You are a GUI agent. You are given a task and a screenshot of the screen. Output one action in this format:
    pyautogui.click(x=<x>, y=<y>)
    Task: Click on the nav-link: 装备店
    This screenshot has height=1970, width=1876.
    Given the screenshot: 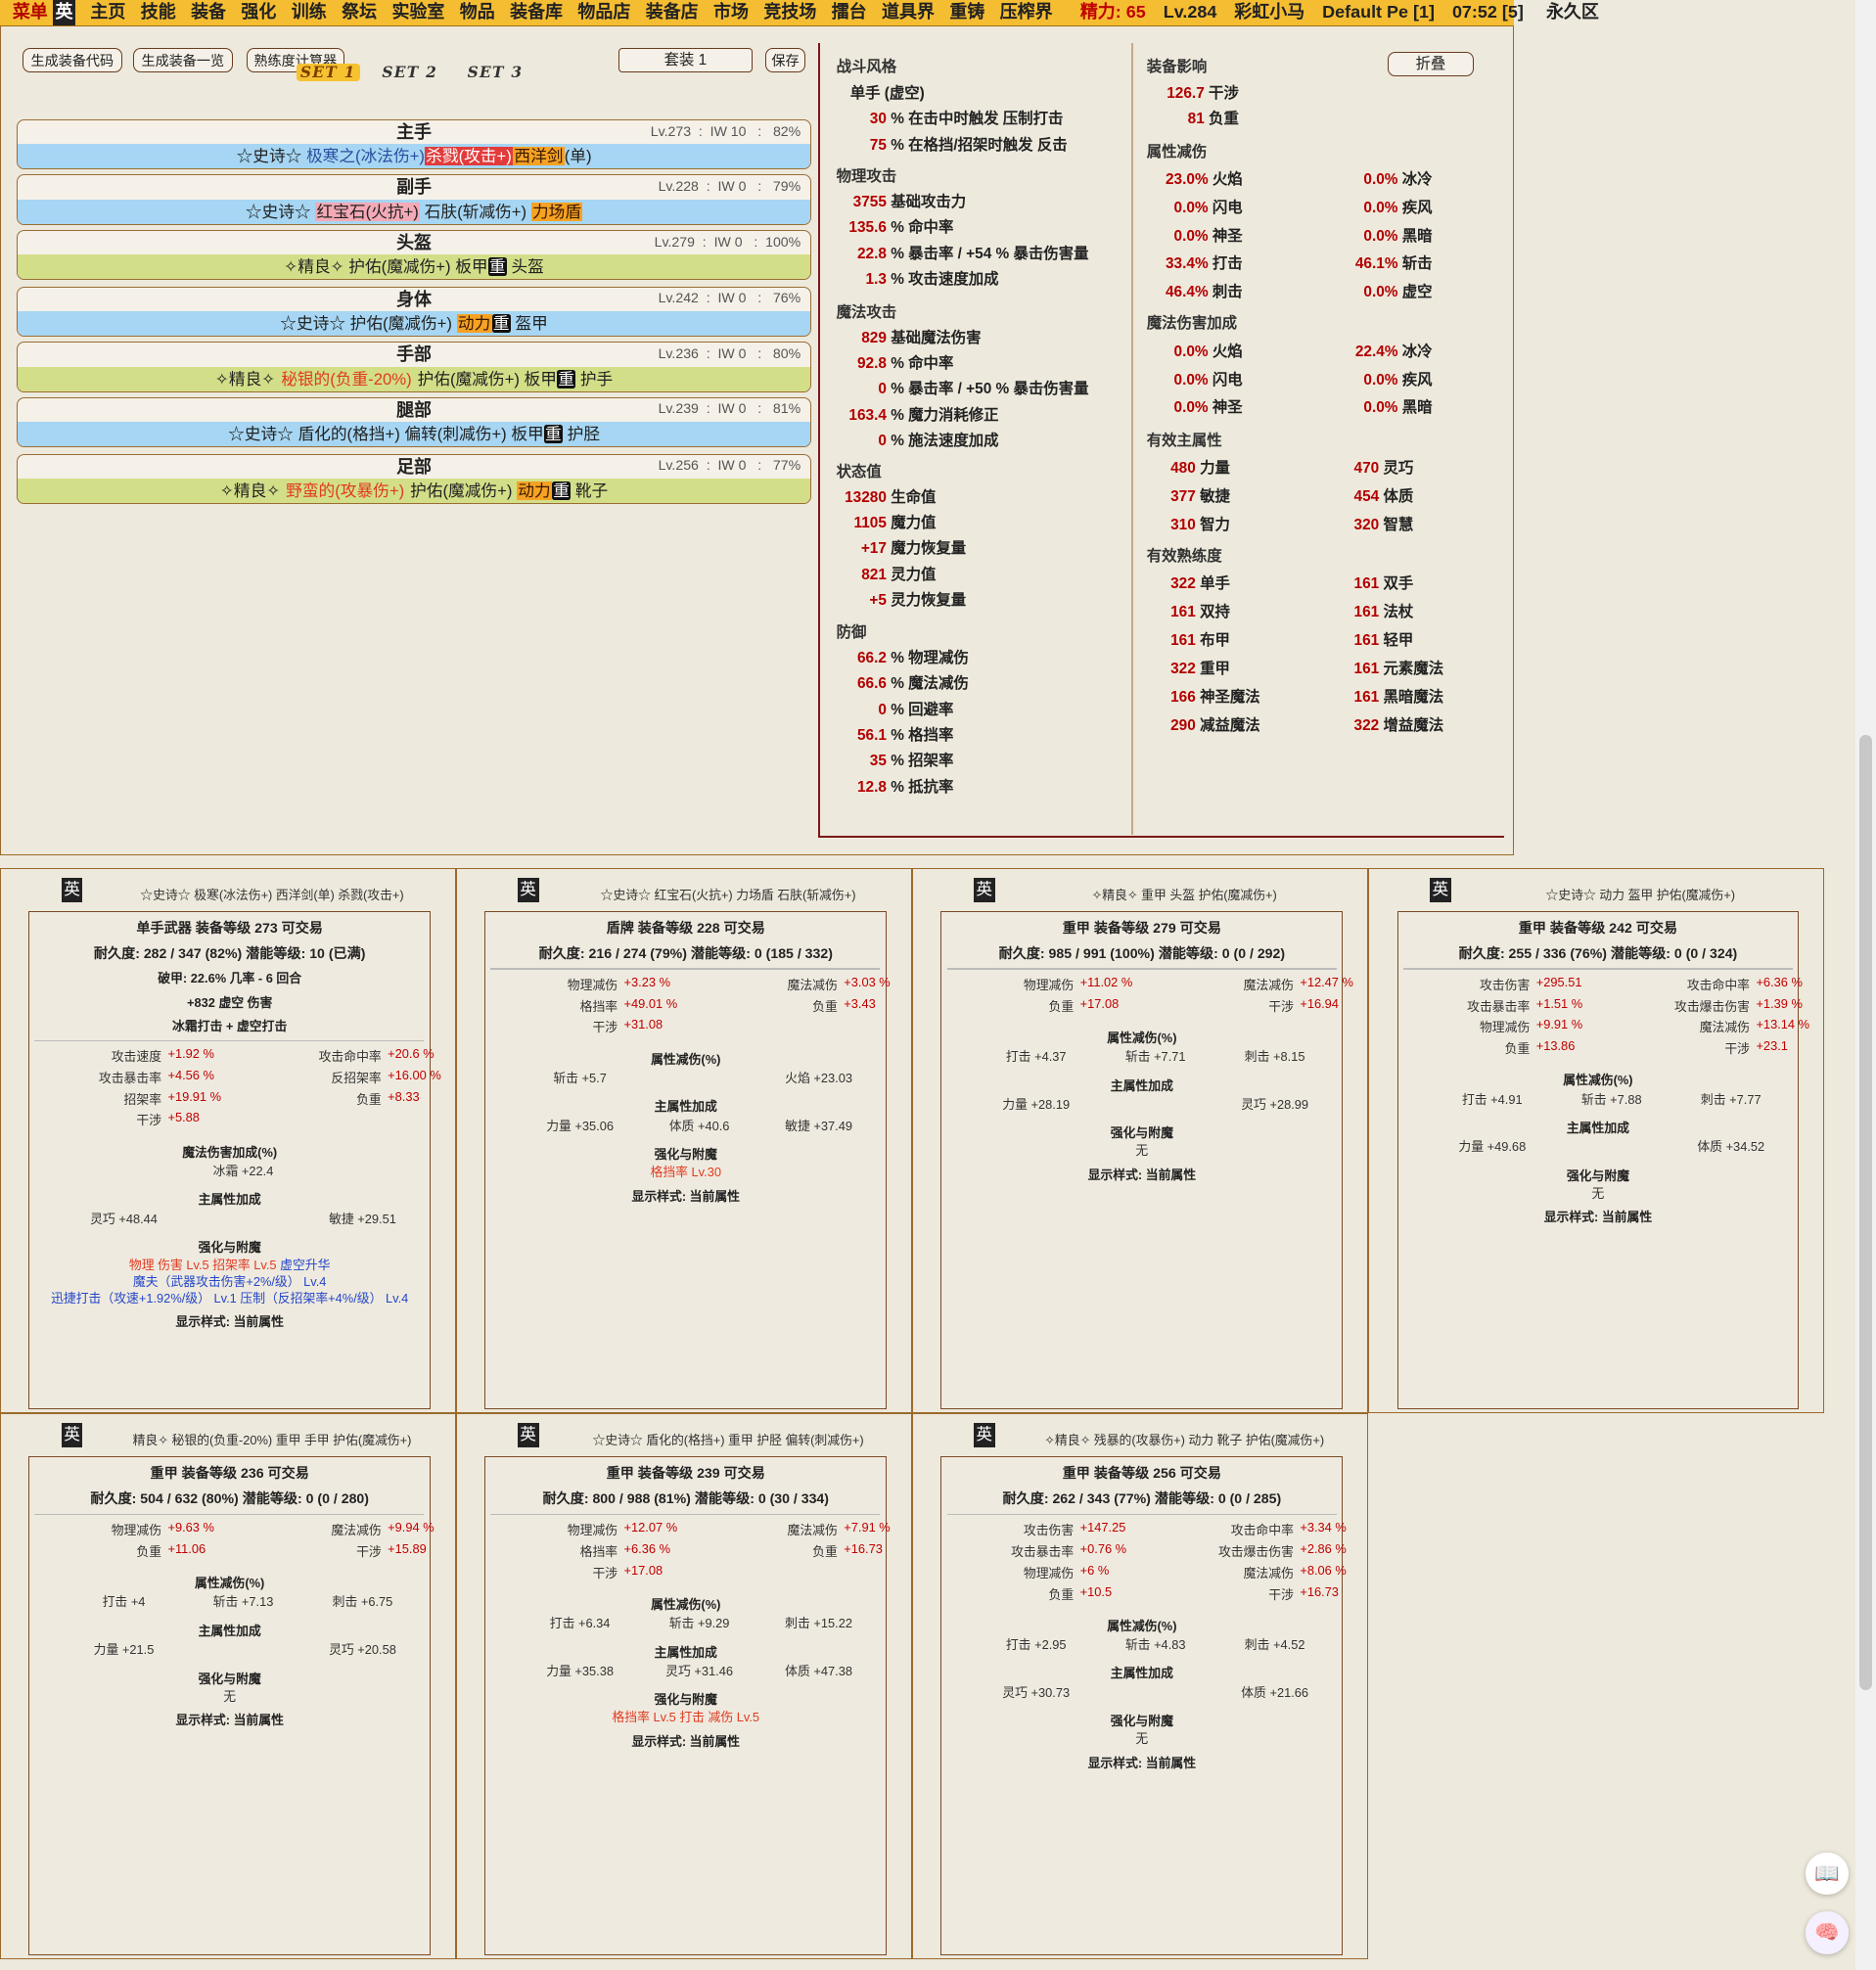 What is the action you would take?
    pyautogui.click(x=672, y=12)
    